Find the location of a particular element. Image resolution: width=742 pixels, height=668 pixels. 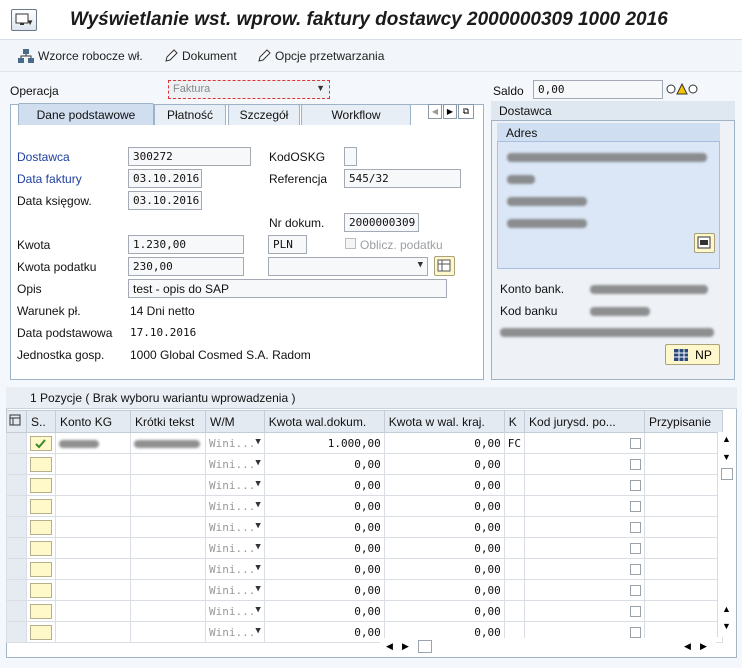

kodoskg-field is located at coordinates (350, 156).